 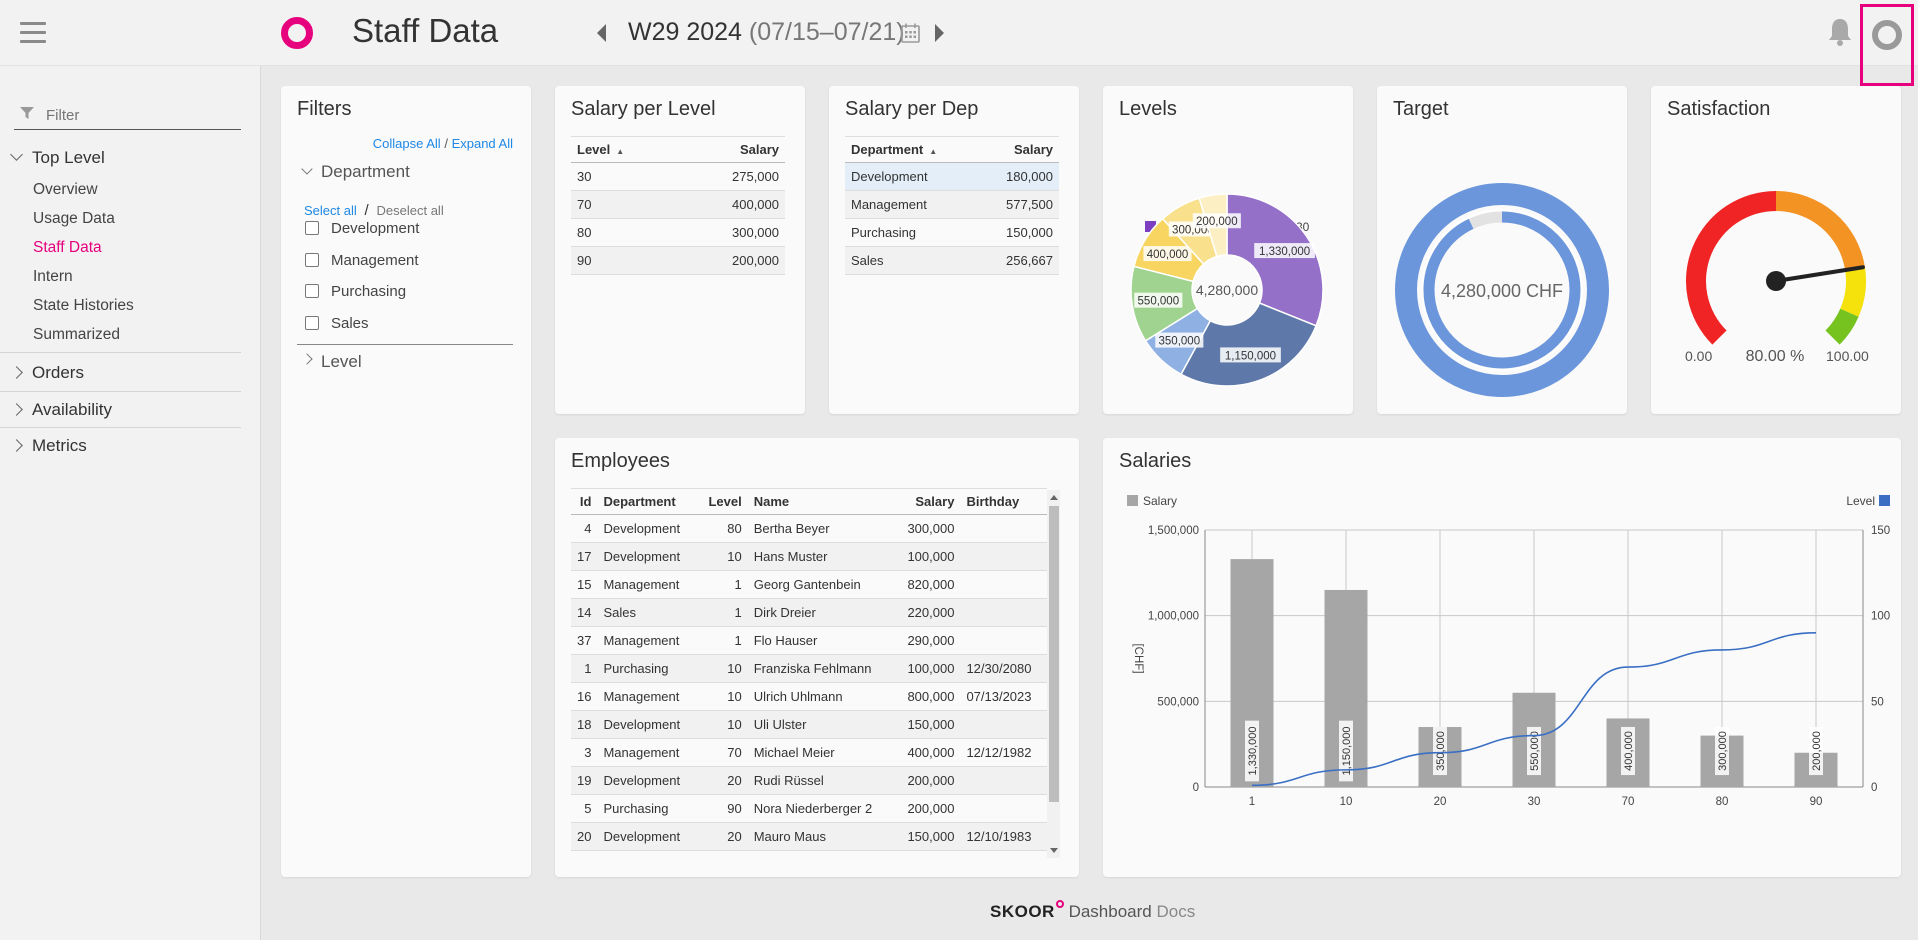 I want to click on sidebar-item-usage-data: Usage Data, so click(x=120, y=218).